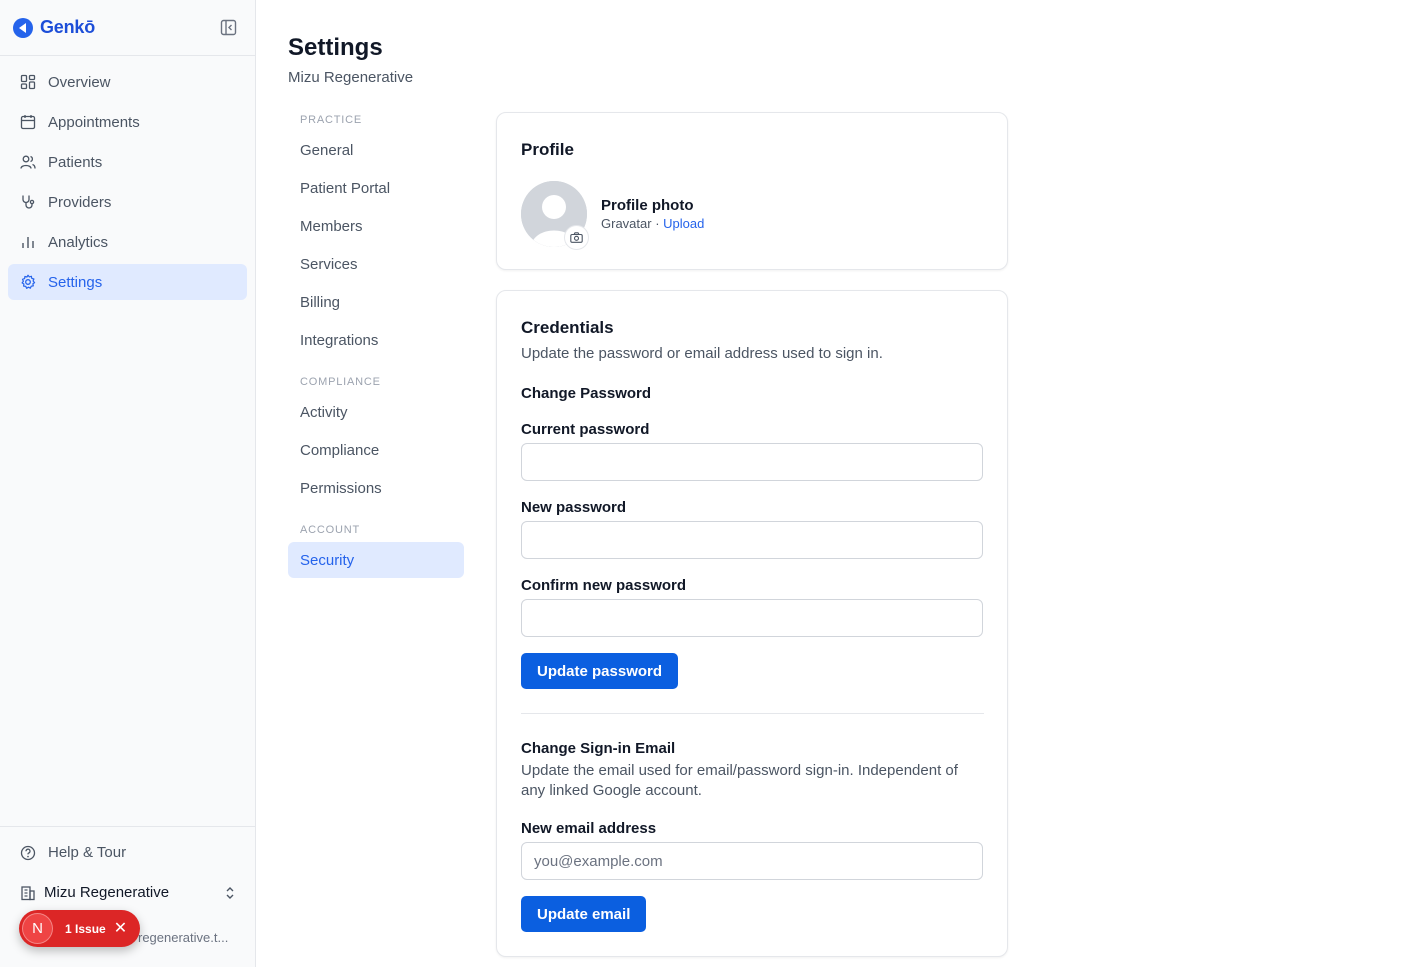 The height and width of the screenshot is (967, 1420). What do you see at coordinates (626, 223) in the screenshot?
I see `gravatar-label: Gravatar` at bounding box center [626, 223].